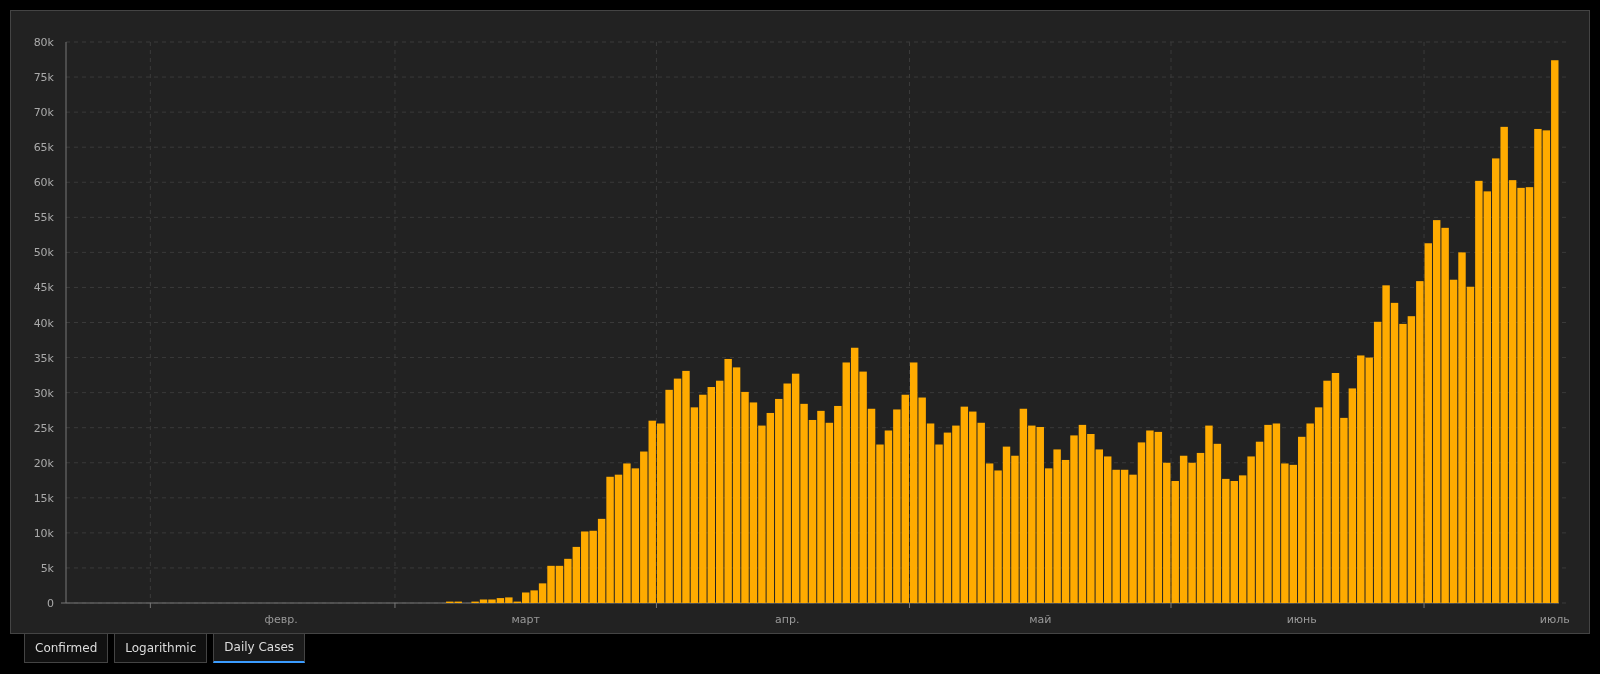 This screenshot has width=1600, height=674. Describe the element at coordinates (1554, 619) in the screenshot. I see `x-tick-label: июль` at that location.